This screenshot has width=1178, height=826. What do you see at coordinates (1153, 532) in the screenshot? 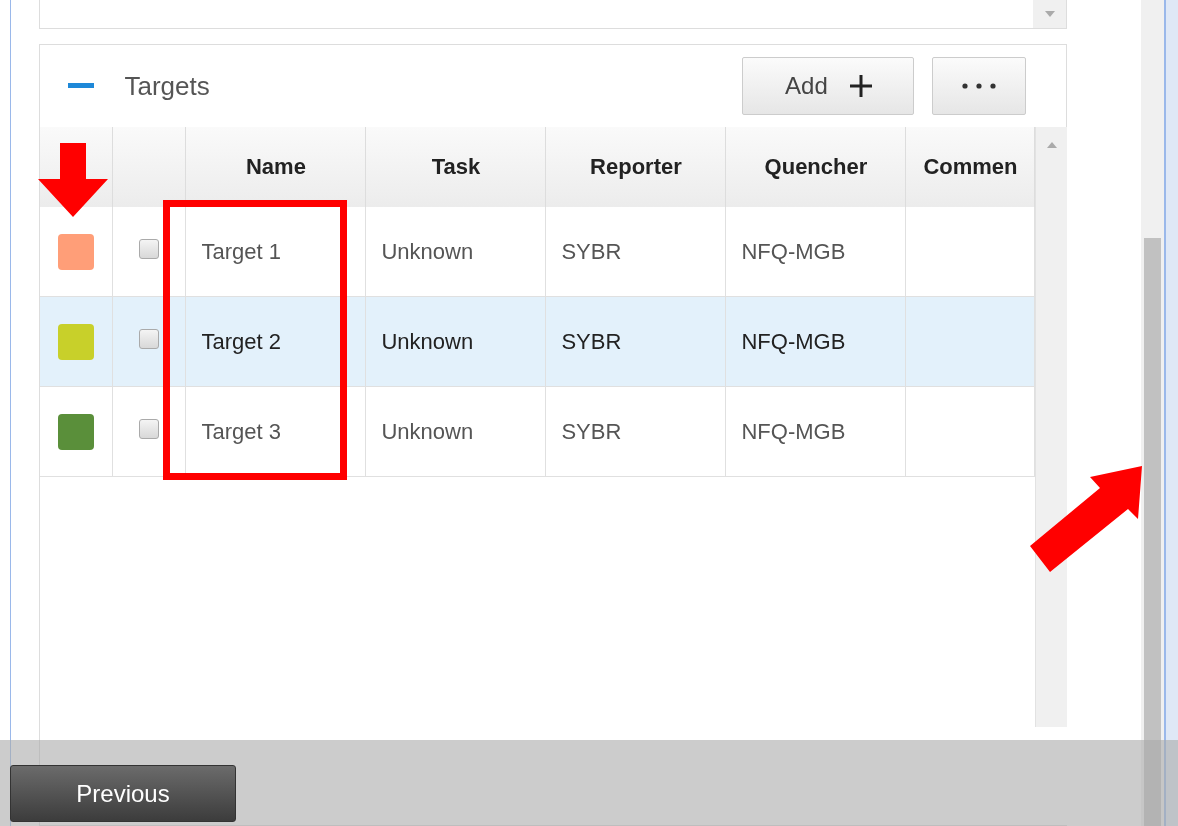
I see `scrollbar-thumb` at bounding box center [1153, 532].